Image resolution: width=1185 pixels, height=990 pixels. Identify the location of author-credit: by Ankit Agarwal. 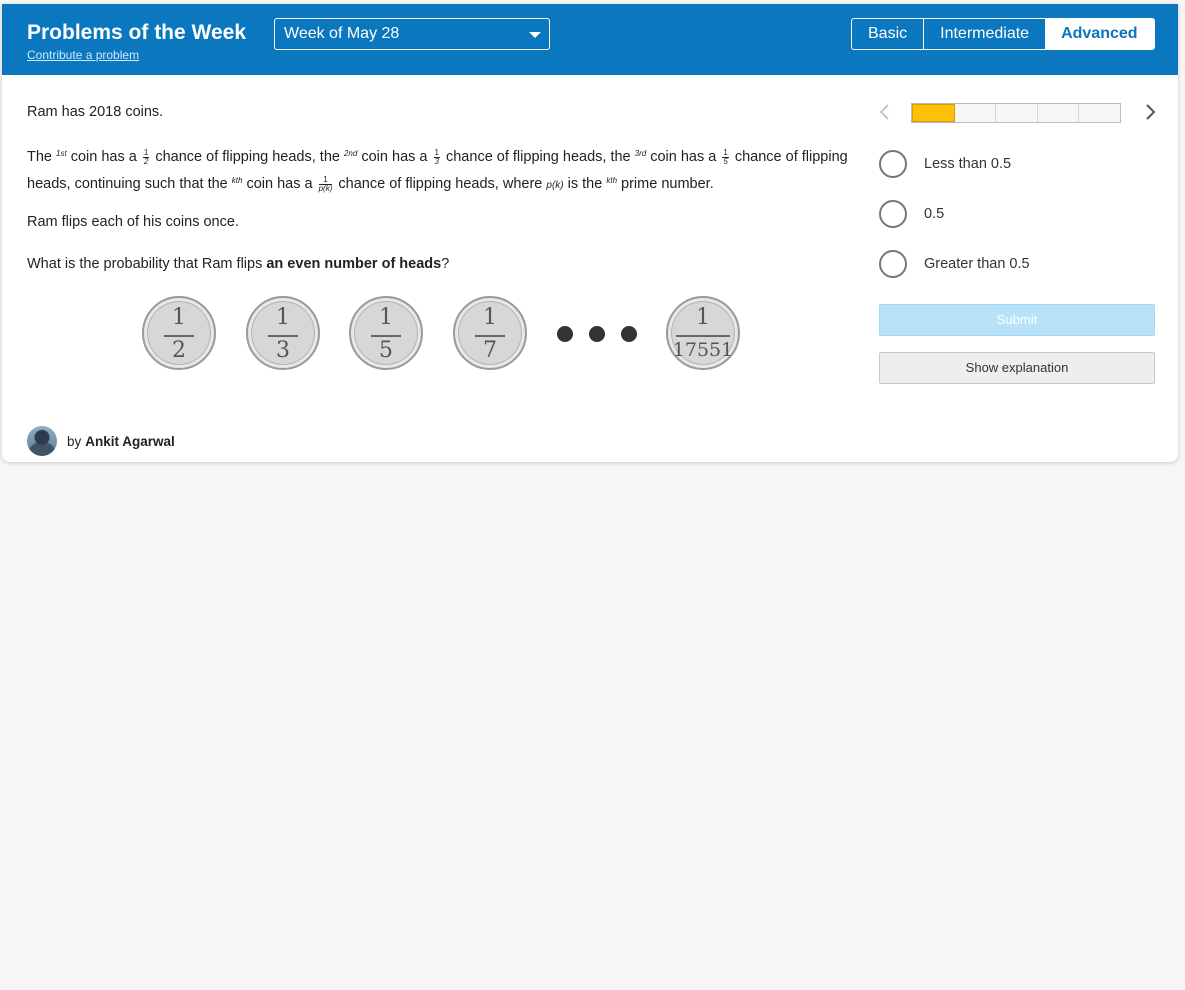
(101, 441).